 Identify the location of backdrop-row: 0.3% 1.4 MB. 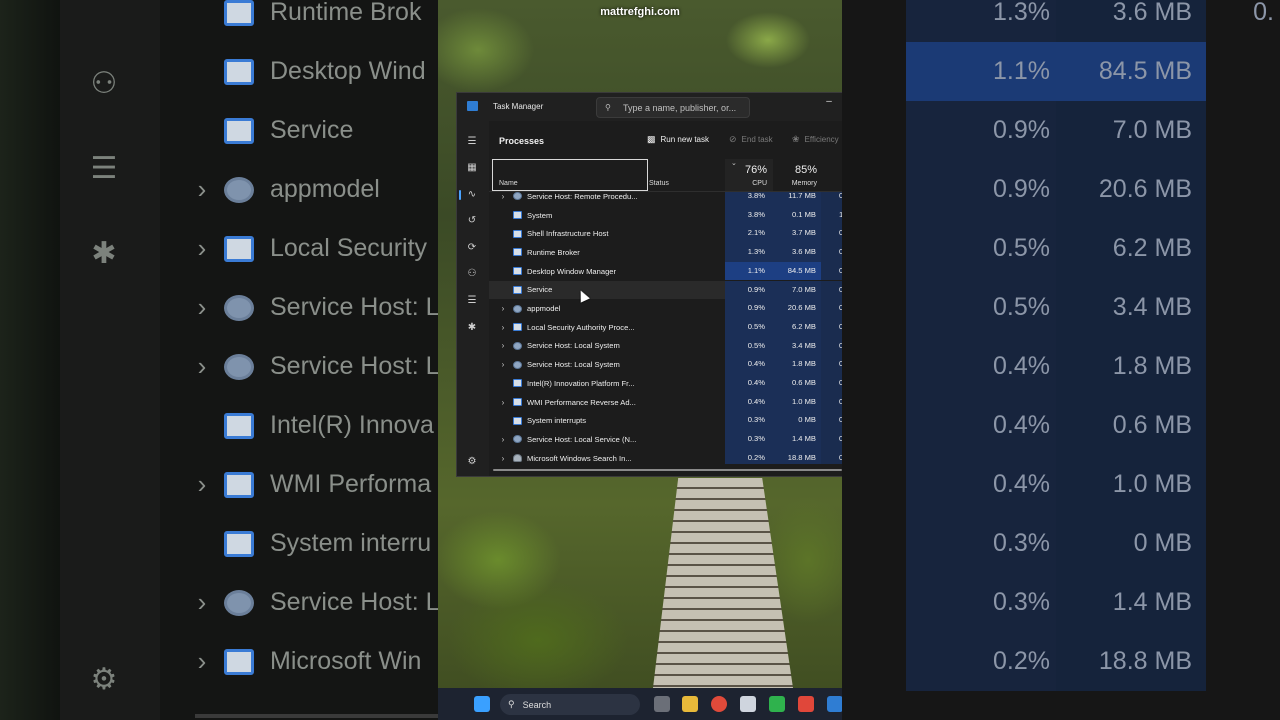
(1061, 602).